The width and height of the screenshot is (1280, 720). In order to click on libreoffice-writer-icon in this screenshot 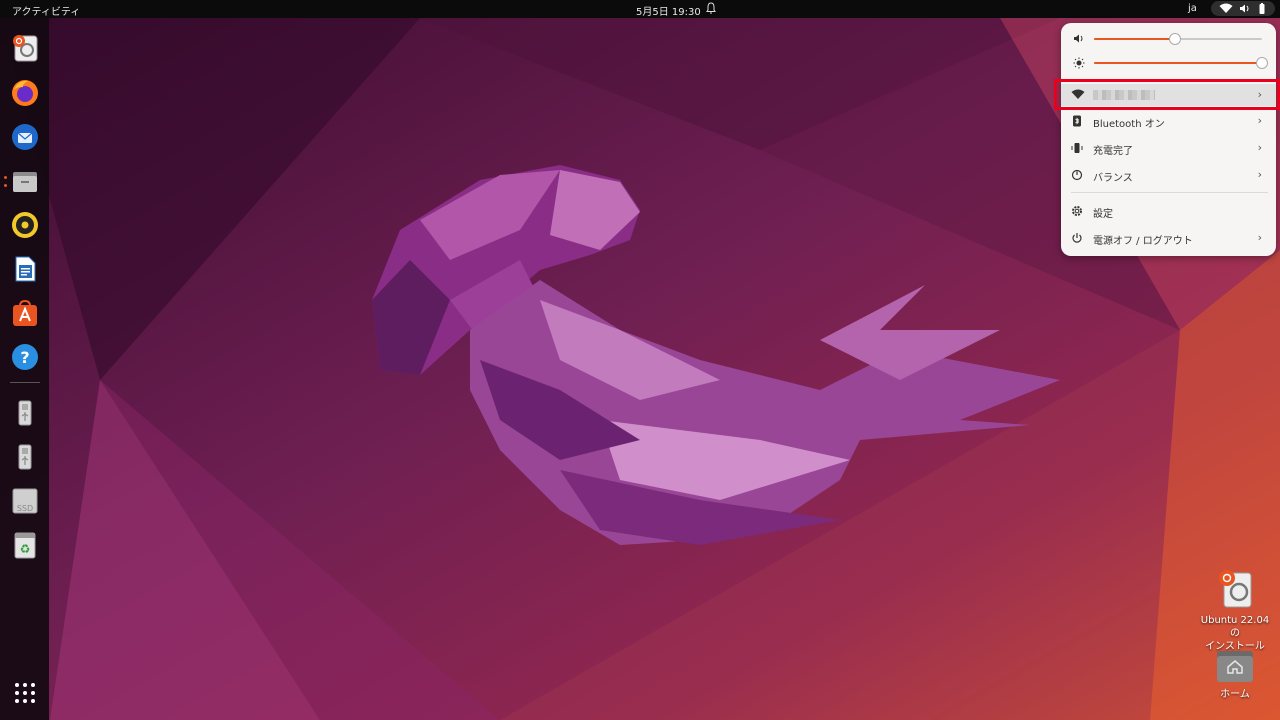, I will do `click(25, 268)`.